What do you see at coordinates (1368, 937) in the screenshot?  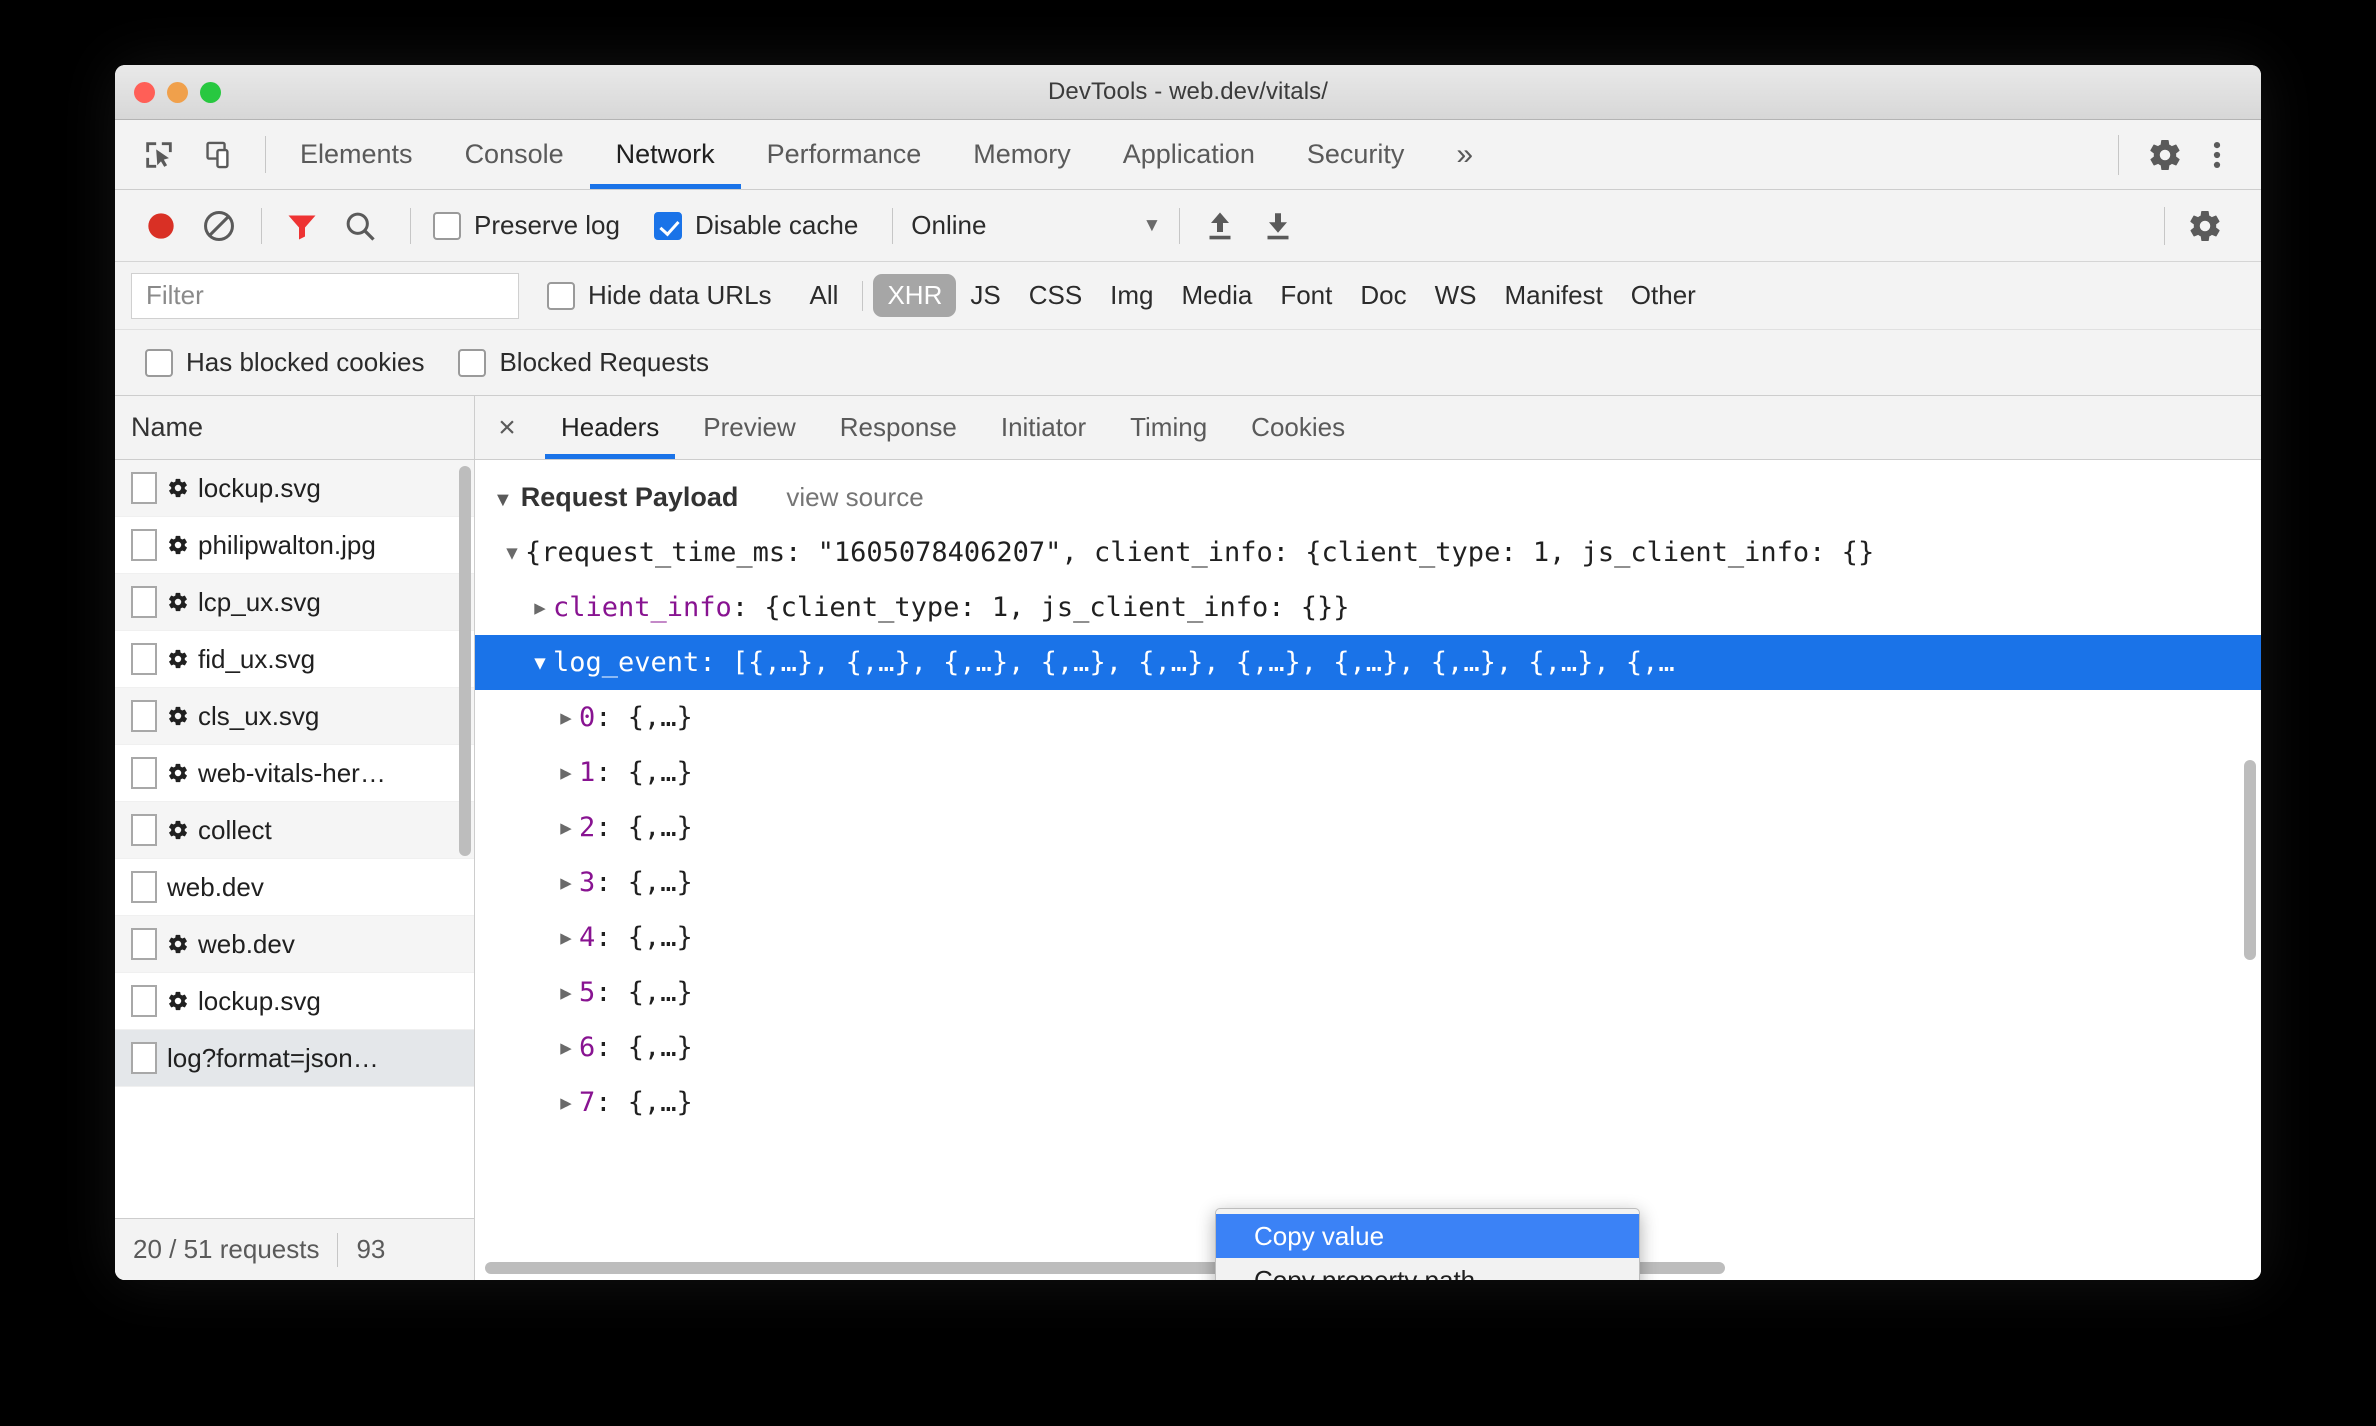 I see `json-array-item: ▶ 4 : {,…}` at bounding box center [1368, 937].